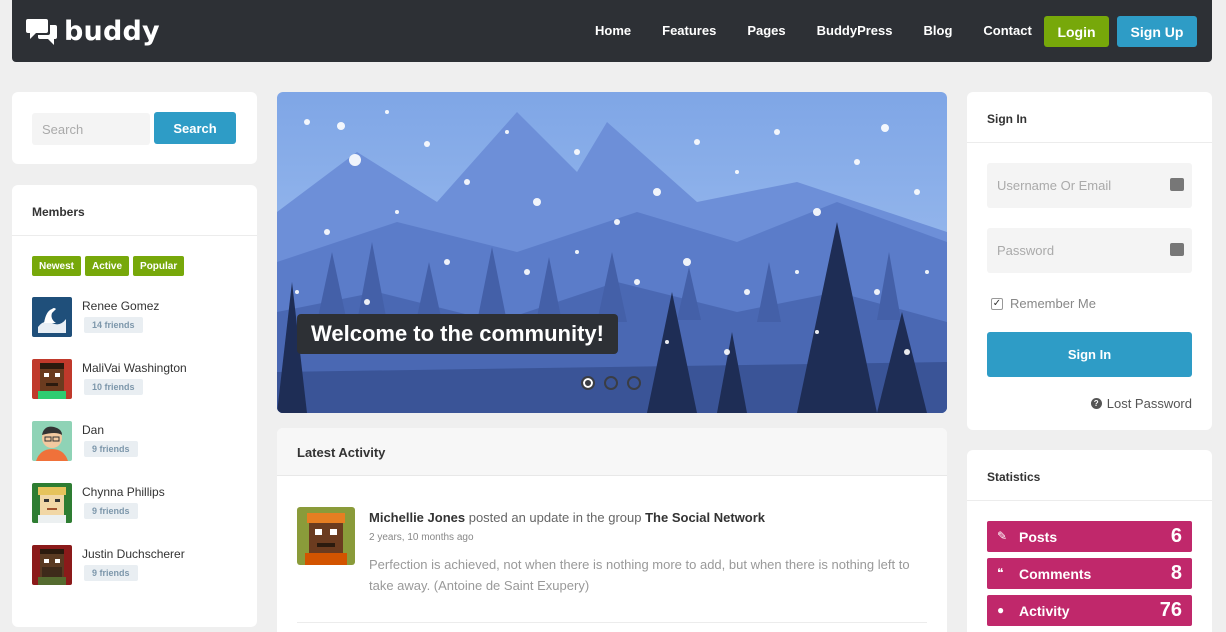 Image resolution: width=1226 pixels, height=632 pixels. What do you see at coordinates (1089, 610) in the screenshot?
I see `stat-activity: ● Activity 76` at bounding box center [1089, 610].